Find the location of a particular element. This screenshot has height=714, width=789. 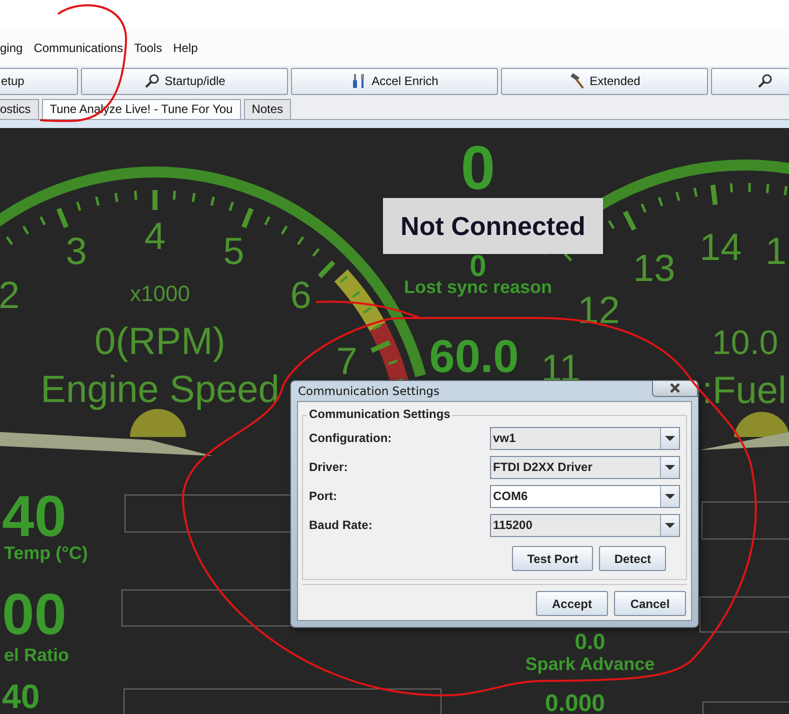

scale-label: 4 is located at coordinates (155, 237).